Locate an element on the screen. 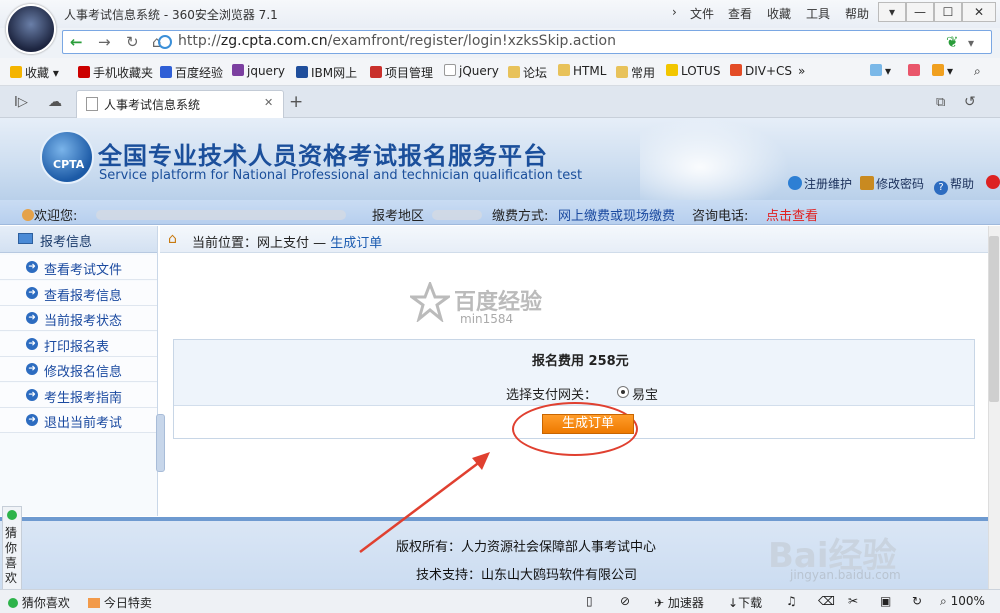  help-link: ? 帮助 is located at coordinates (954, 185).